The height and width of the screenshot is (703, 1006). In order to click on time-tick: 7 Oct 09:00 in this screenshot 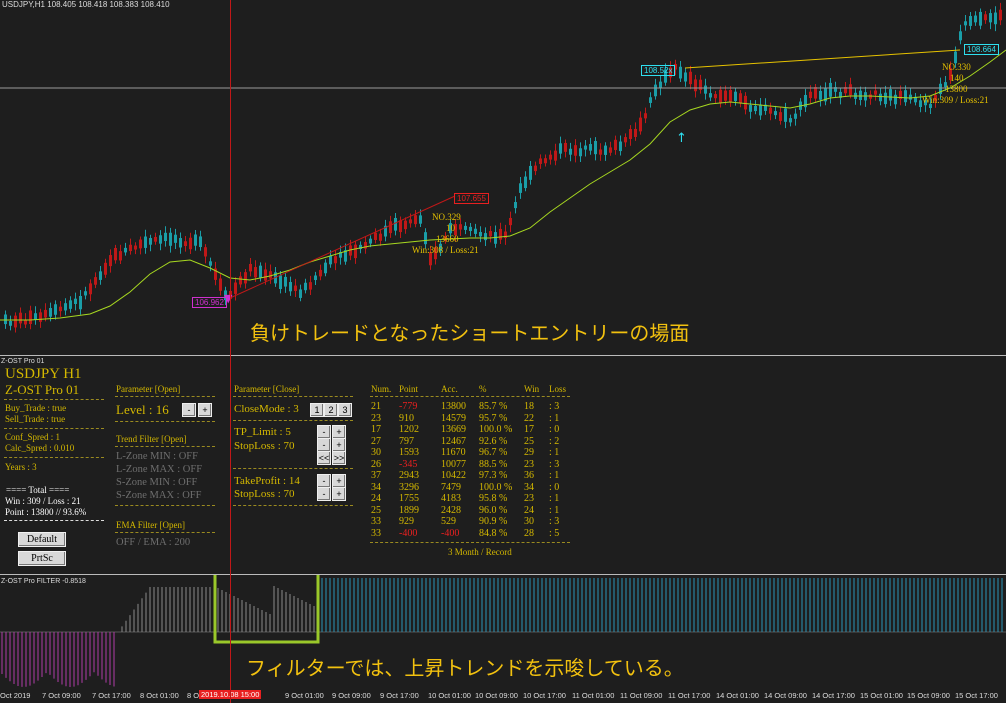, I will do `click(61, 695)`.